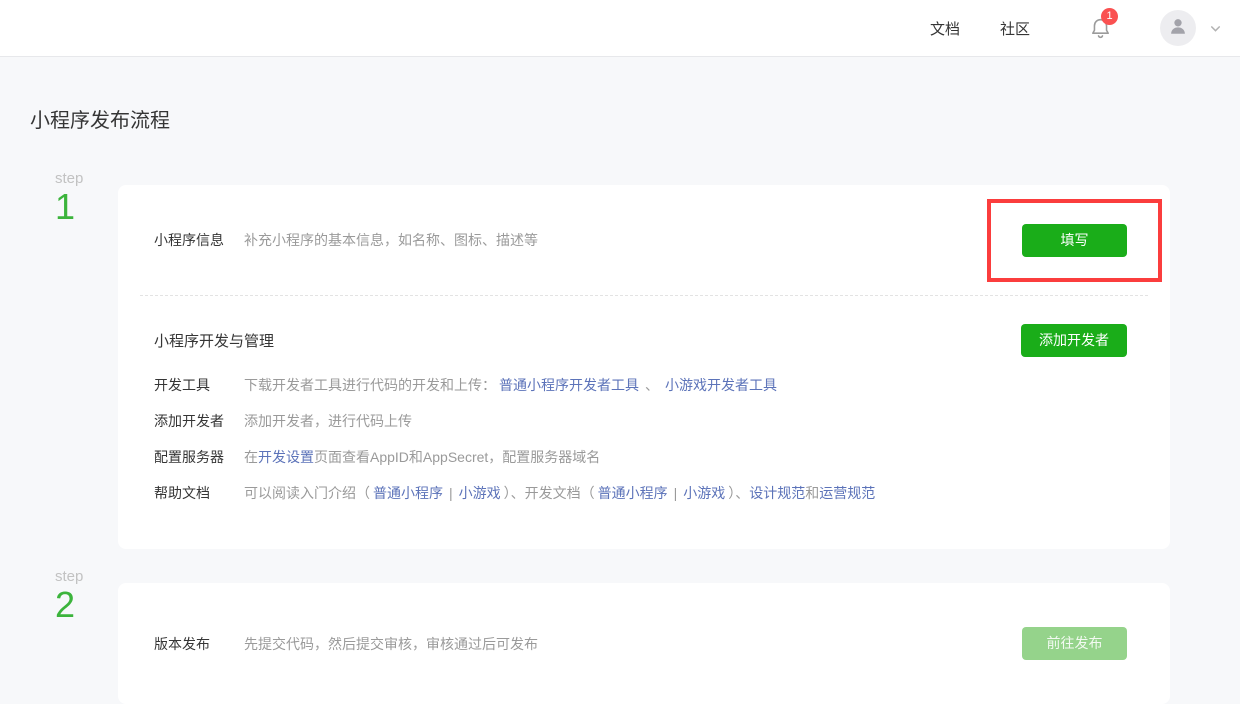  I want to click on step-1-indicator: step 1, so click(74, 199).